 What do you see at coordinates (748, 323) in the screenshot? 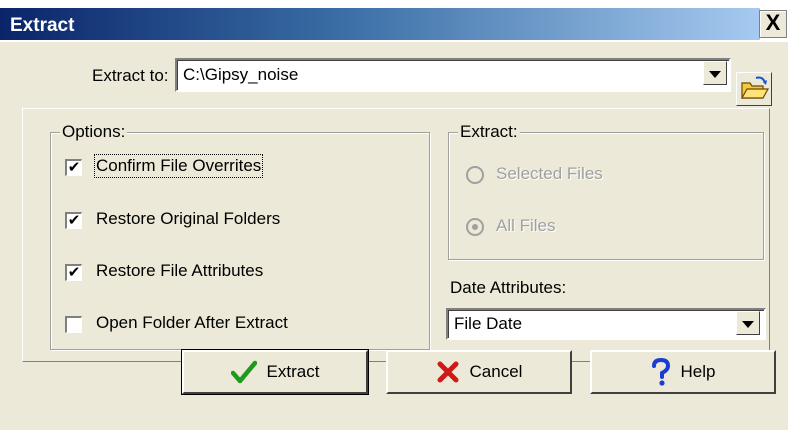
I see `date-attributes-dropdown-arrow` at bounding box center [748, 323].